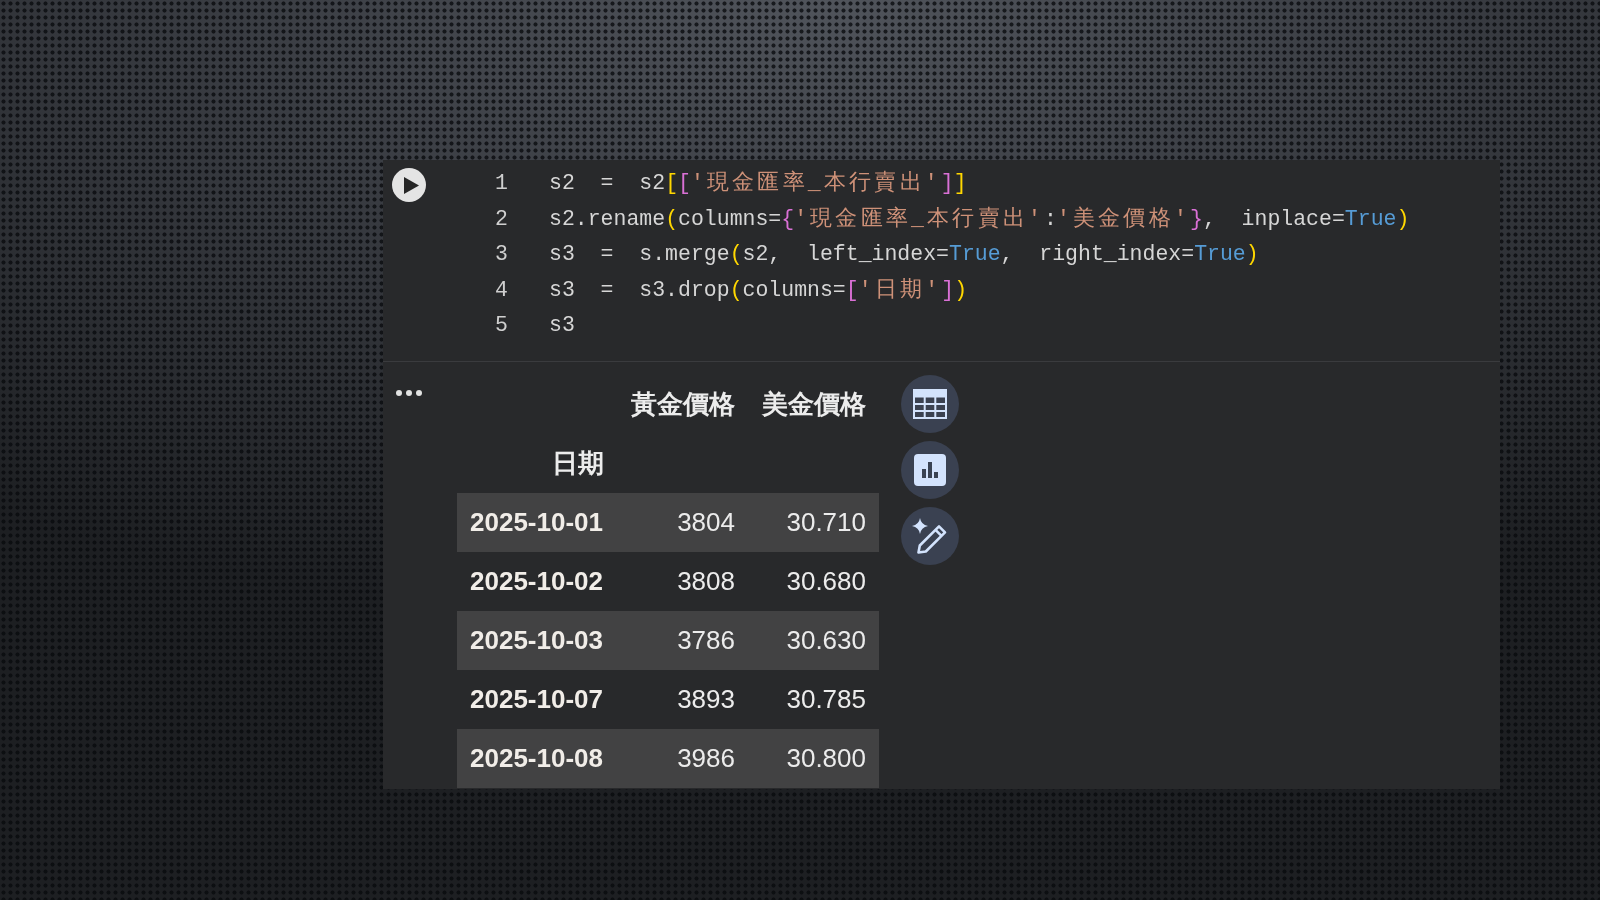  Describe the element at coordinates (979, 219) in the screenshot. I see `code-line: s2.rename(columns={'現金匯率_本行賣出':'美金價格'}, inplace=True)` at that location.